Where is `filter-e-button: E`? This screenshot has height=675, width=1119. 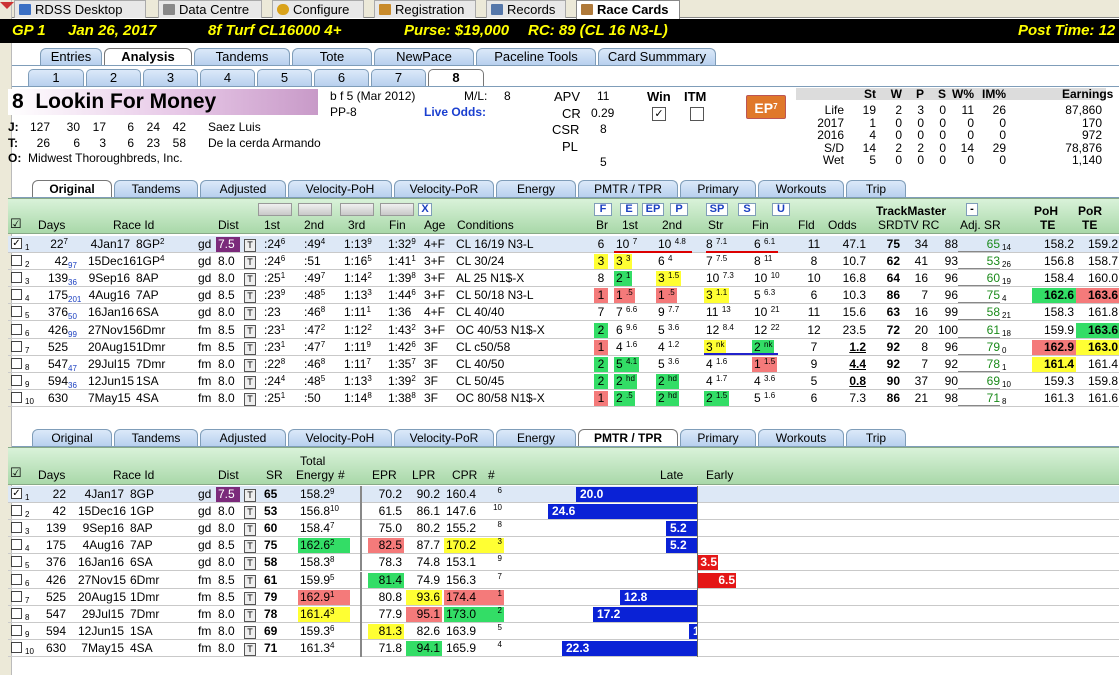
filter-e-button: E is located at coordinates (629, 209).